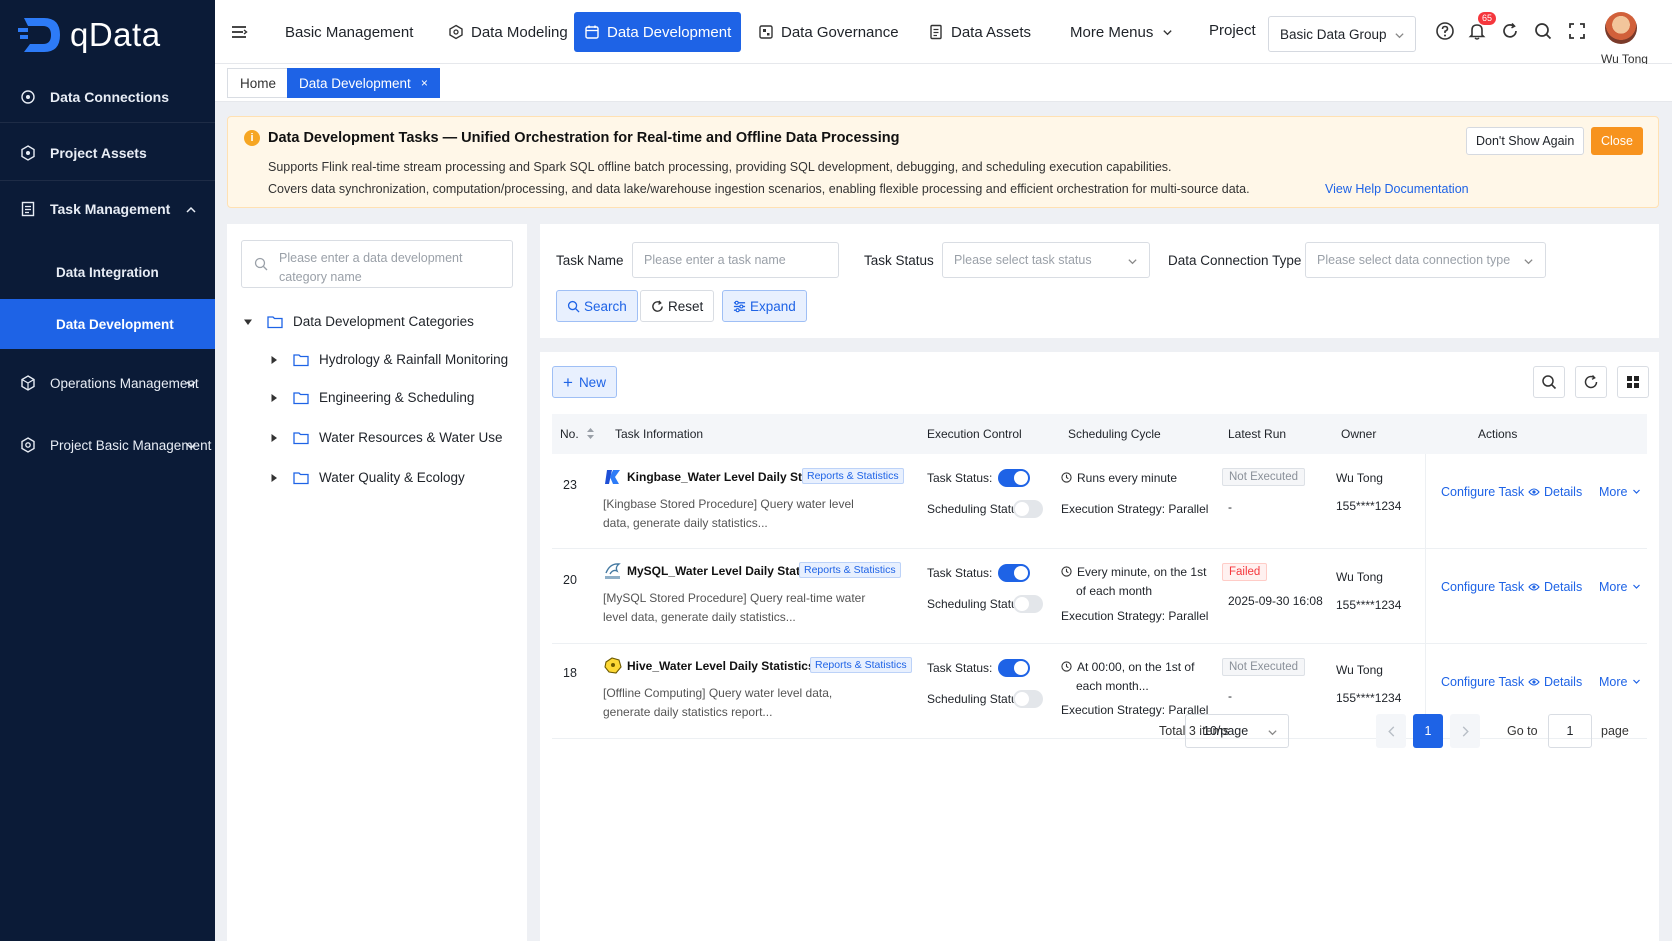 This screenshot has height=941, width=1672. Describe the element at coordinates (1359, 434) in the screenshot. I see `column-header-owner: Owner` at that location.